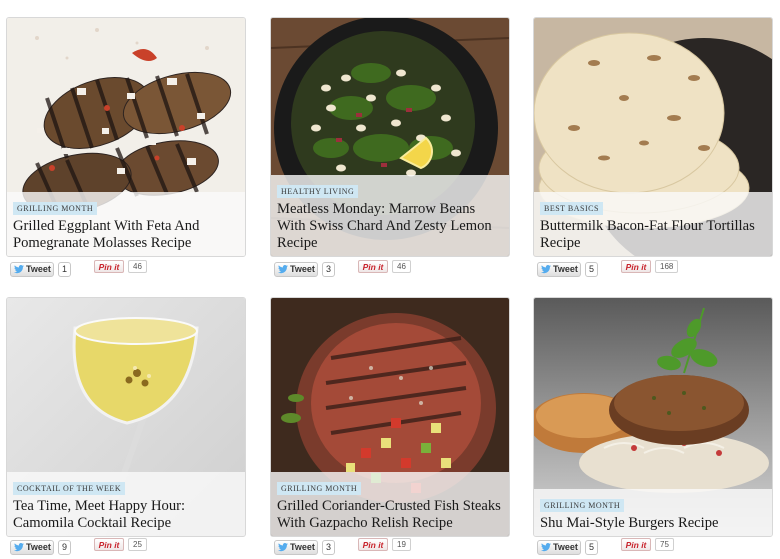 This screenshot has width=780, height=559. I want to click on social-bar: Tweet 5 Pin it 168, so click(657, 270).